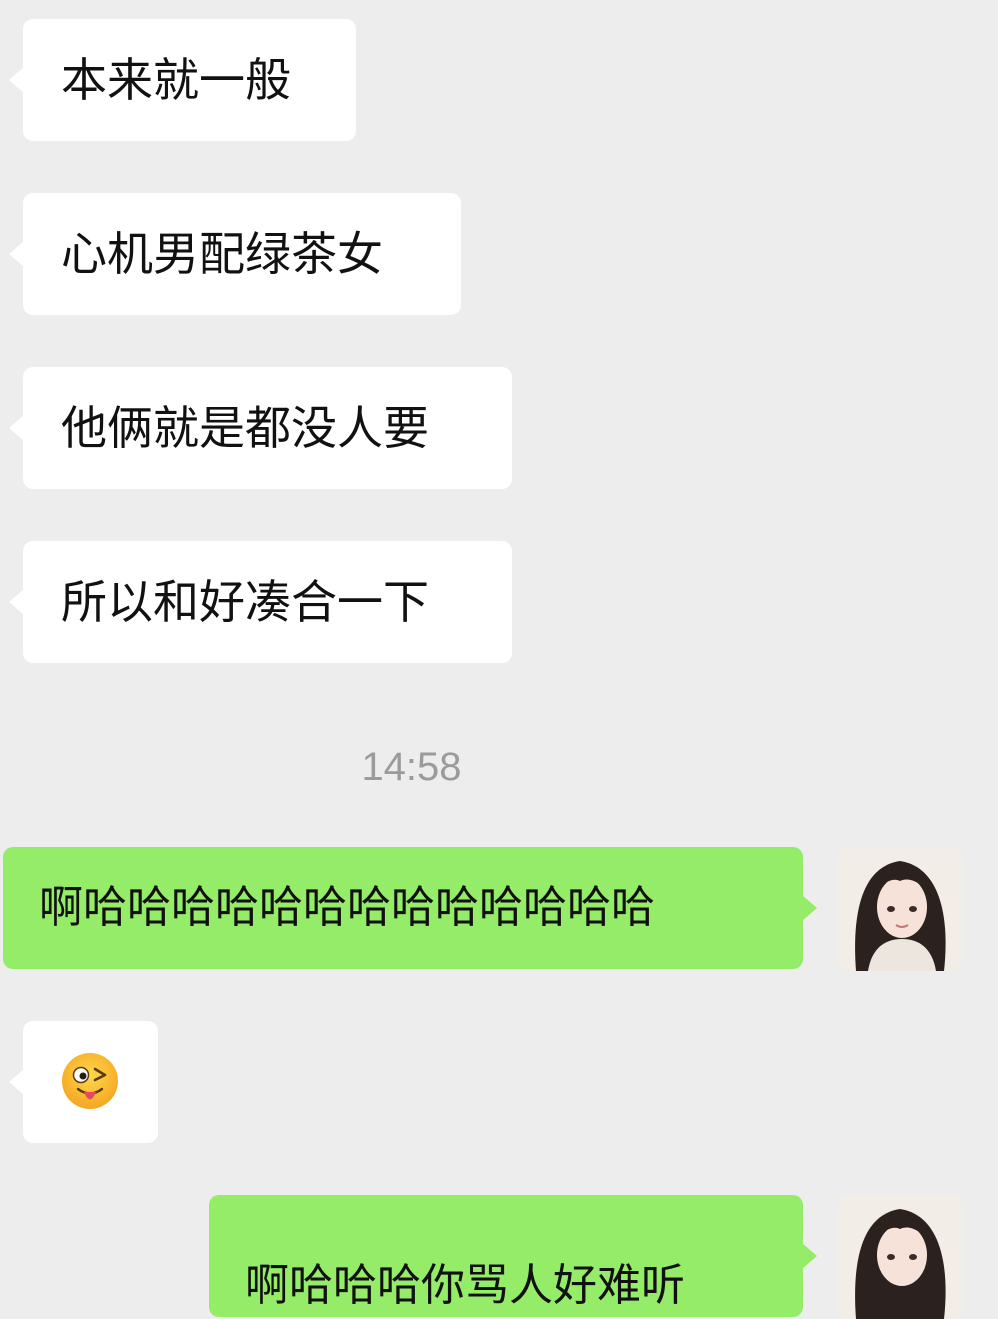 The height and width of the screenshot is (1319, 998). I want to click on message-text: 心机男配绿茶女, so click(222, 254).